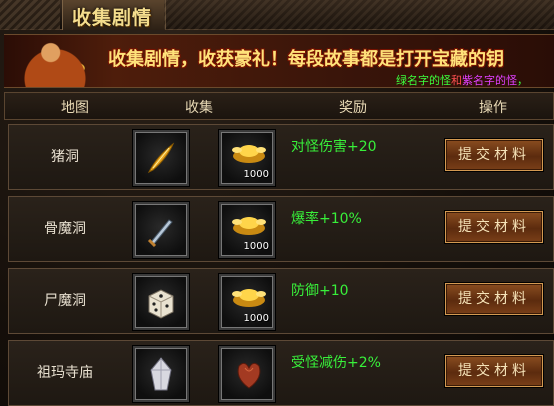 This screenshot has width=554, height=406. What do you see at coordinates (279, 106) in the screenshot?
I see `table-header: 地图 收集 奖励 操作` at bounding box center [279, 106].